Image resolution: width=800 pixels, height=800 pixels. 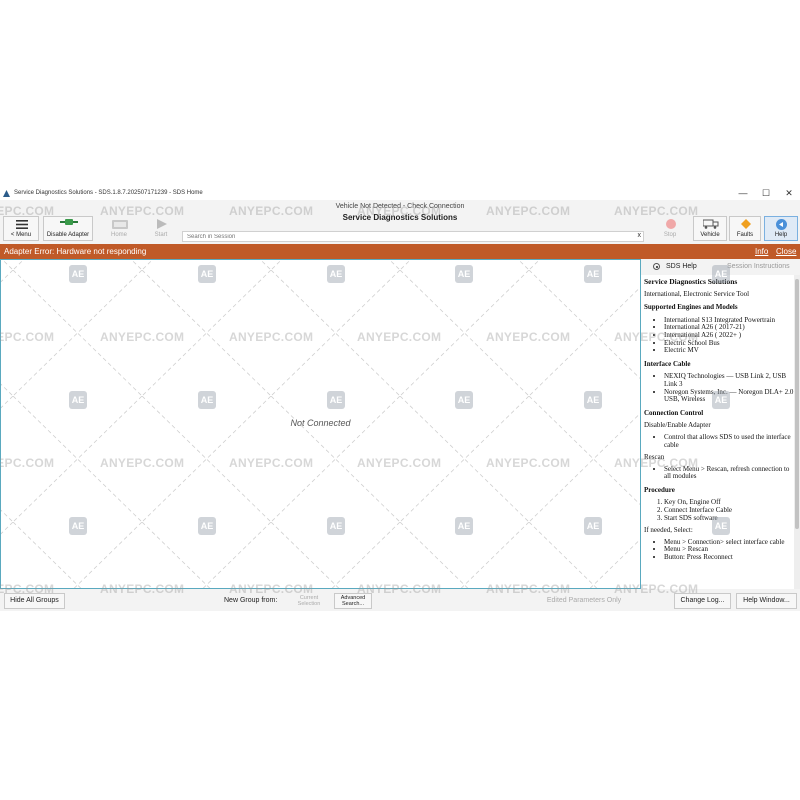 I want to click on start-button: Start, so click(x=161, y=228).